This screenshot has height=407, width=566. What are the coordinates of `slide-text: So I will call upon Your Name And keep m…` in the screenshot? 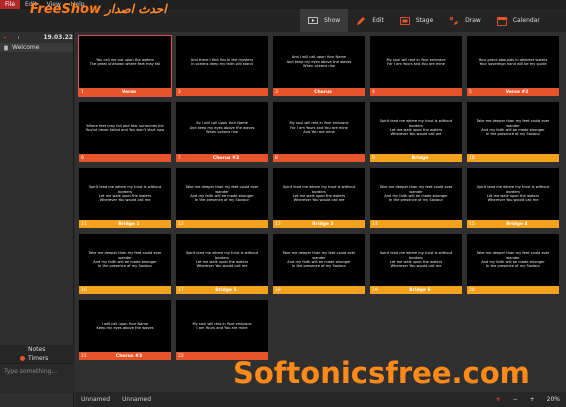 It's located at (222, 128).